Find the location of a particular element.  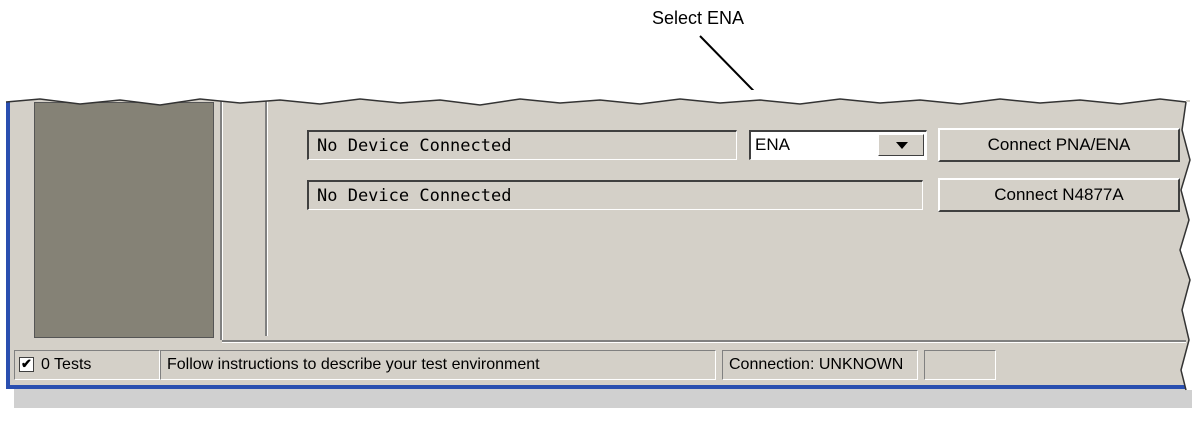

callout-label: Select ENA is located at coordinates (698, 18).